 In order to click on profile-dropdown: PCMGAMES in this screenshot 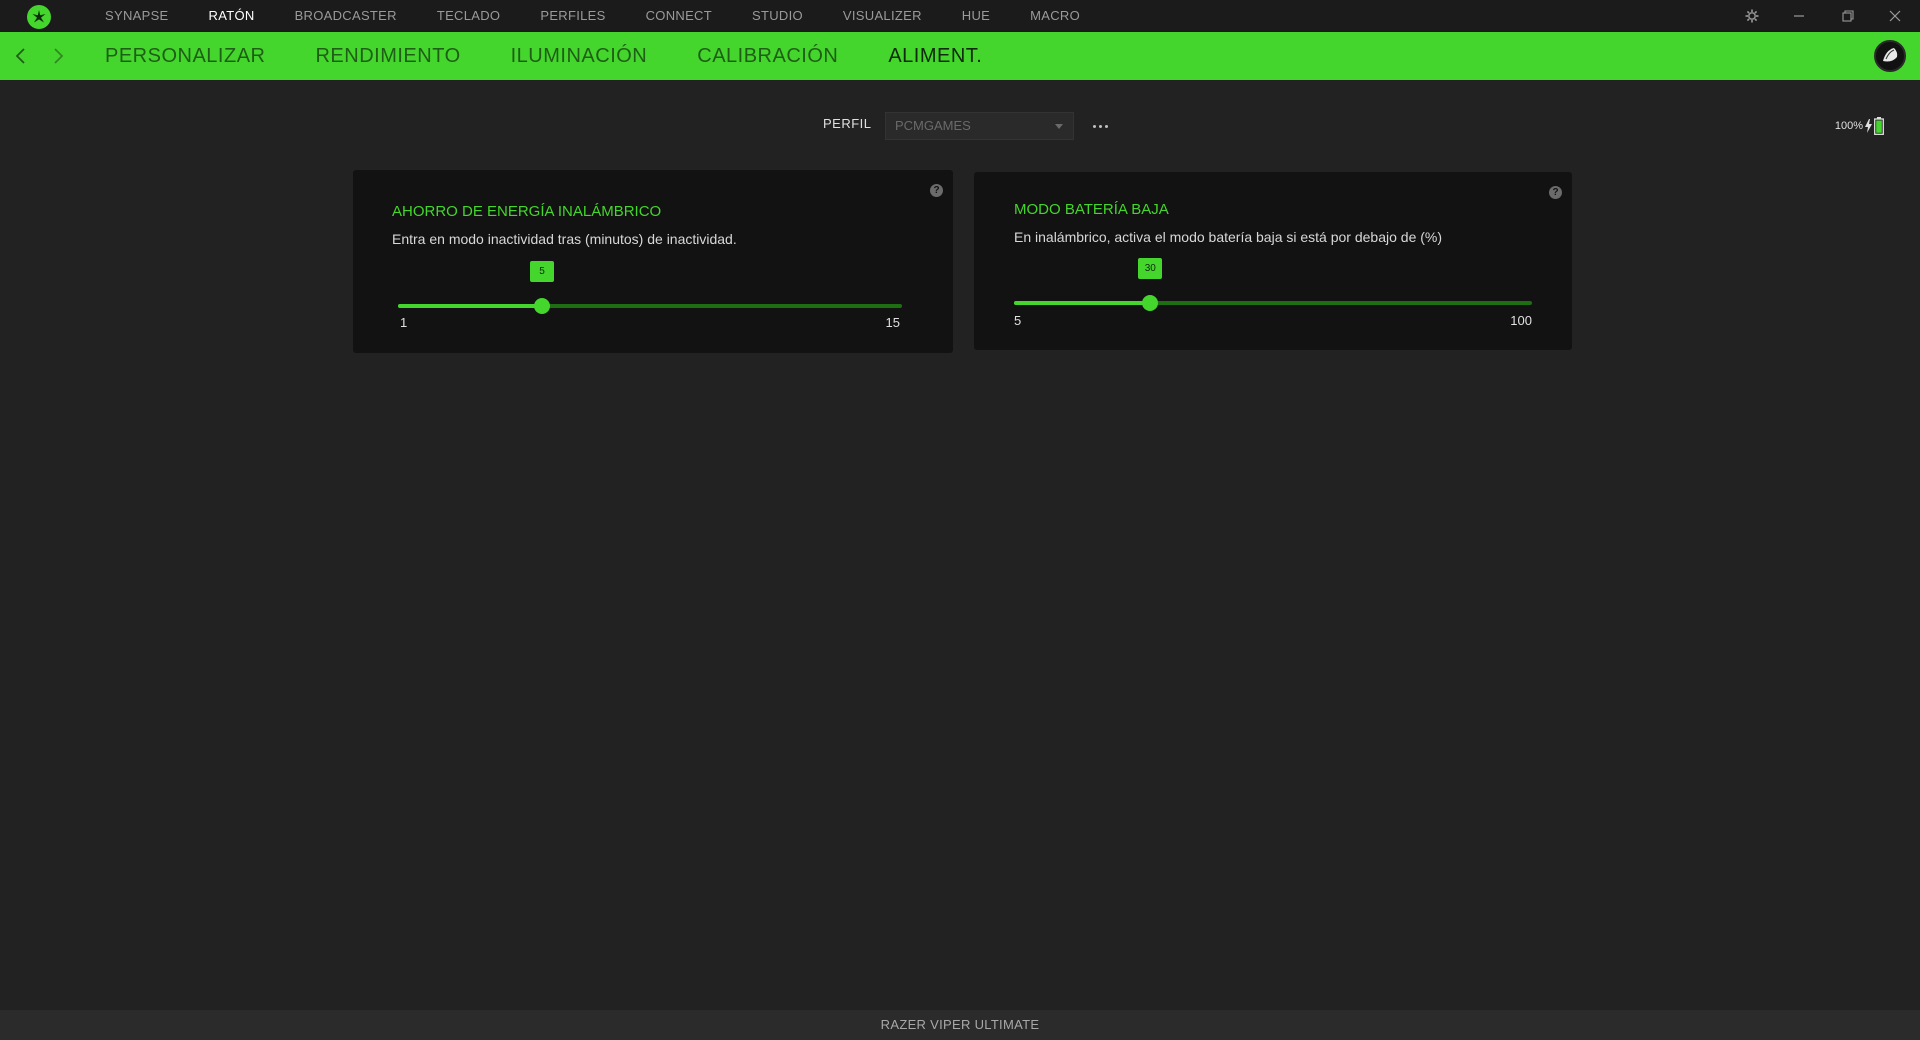, I will do `click(979, 126)`.